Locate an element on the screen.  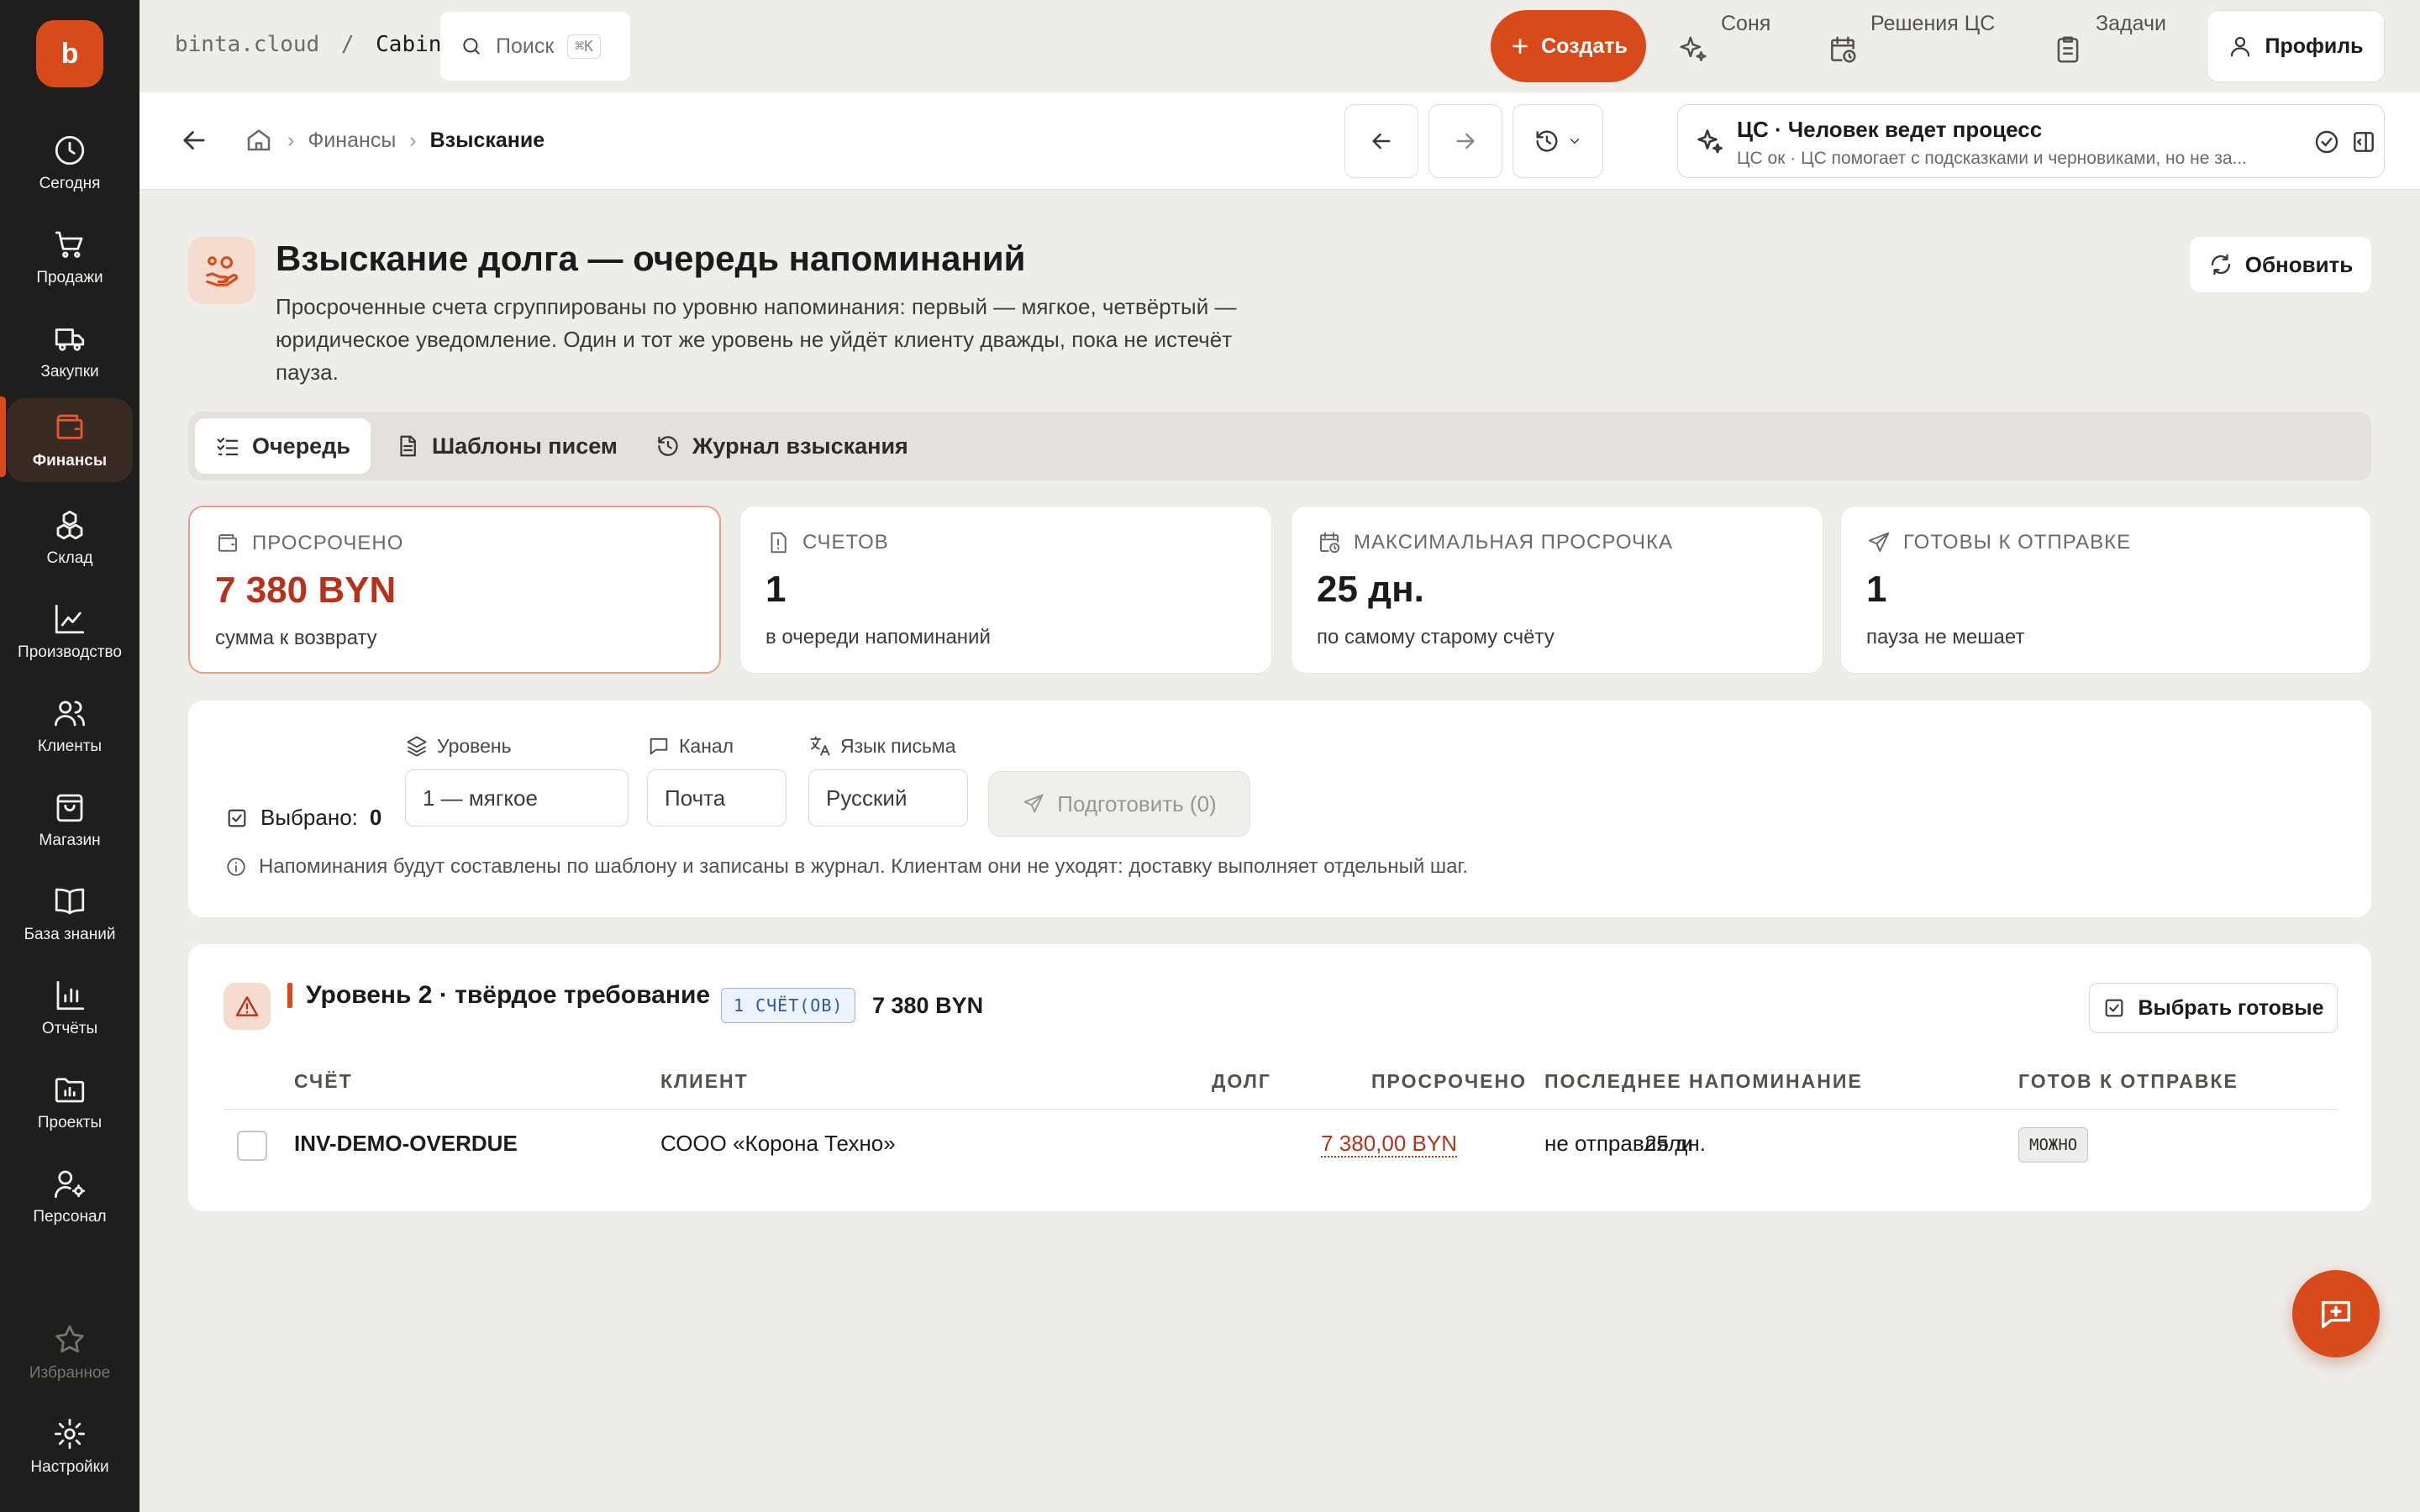
language-select: Русский is located at coordinates (888, 798).